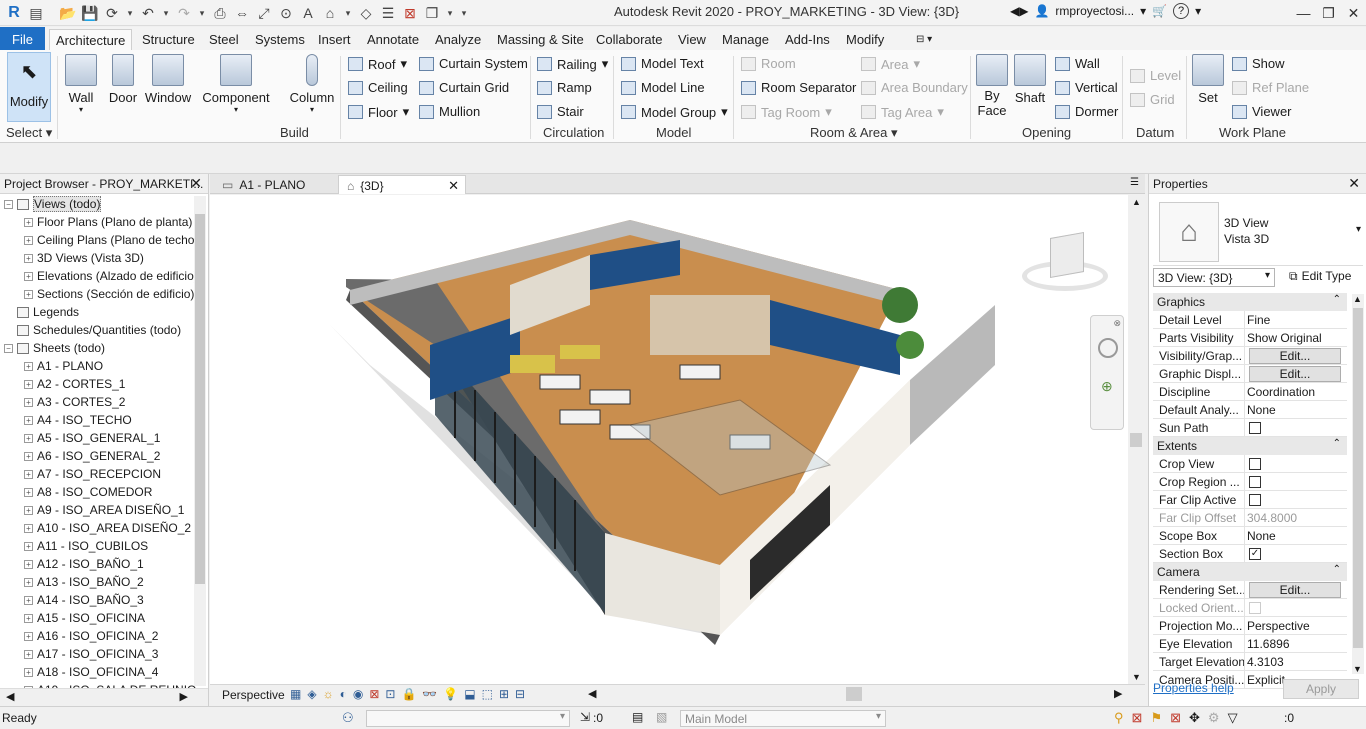  I want to click on tree-item: + Sections (Sección de edificio), so click(109, 294).